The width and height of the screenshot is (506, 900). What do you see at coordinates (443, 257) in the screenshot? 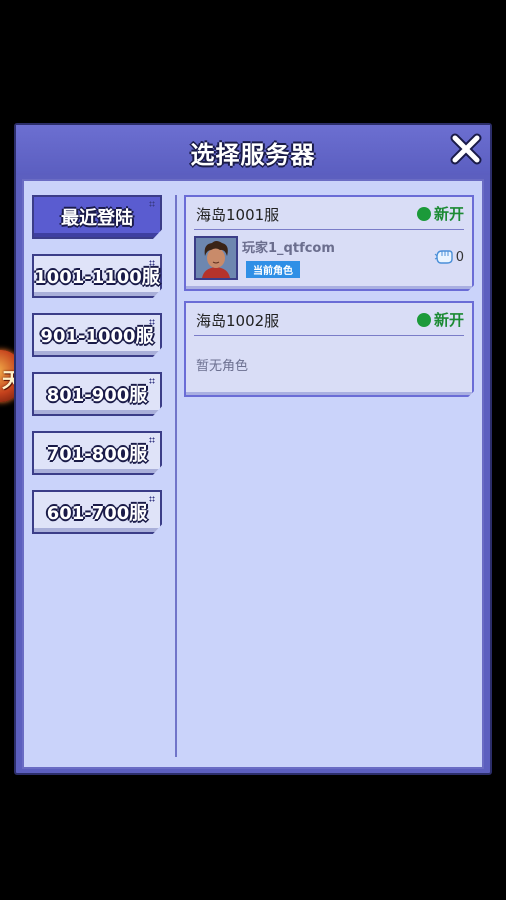
I see `fist-icon` at bounding box center [443, 257].